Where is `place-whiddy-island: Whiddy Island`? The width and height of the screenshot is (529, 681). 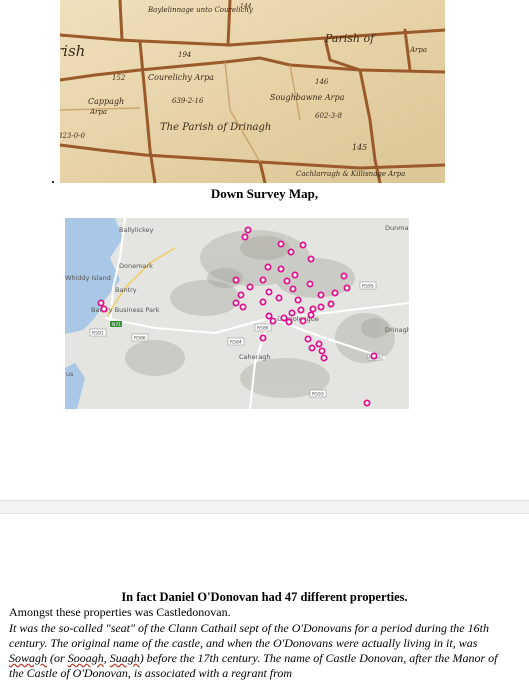
place-whiddy-island: Whiddy Island is located at coordinates (88, 278).